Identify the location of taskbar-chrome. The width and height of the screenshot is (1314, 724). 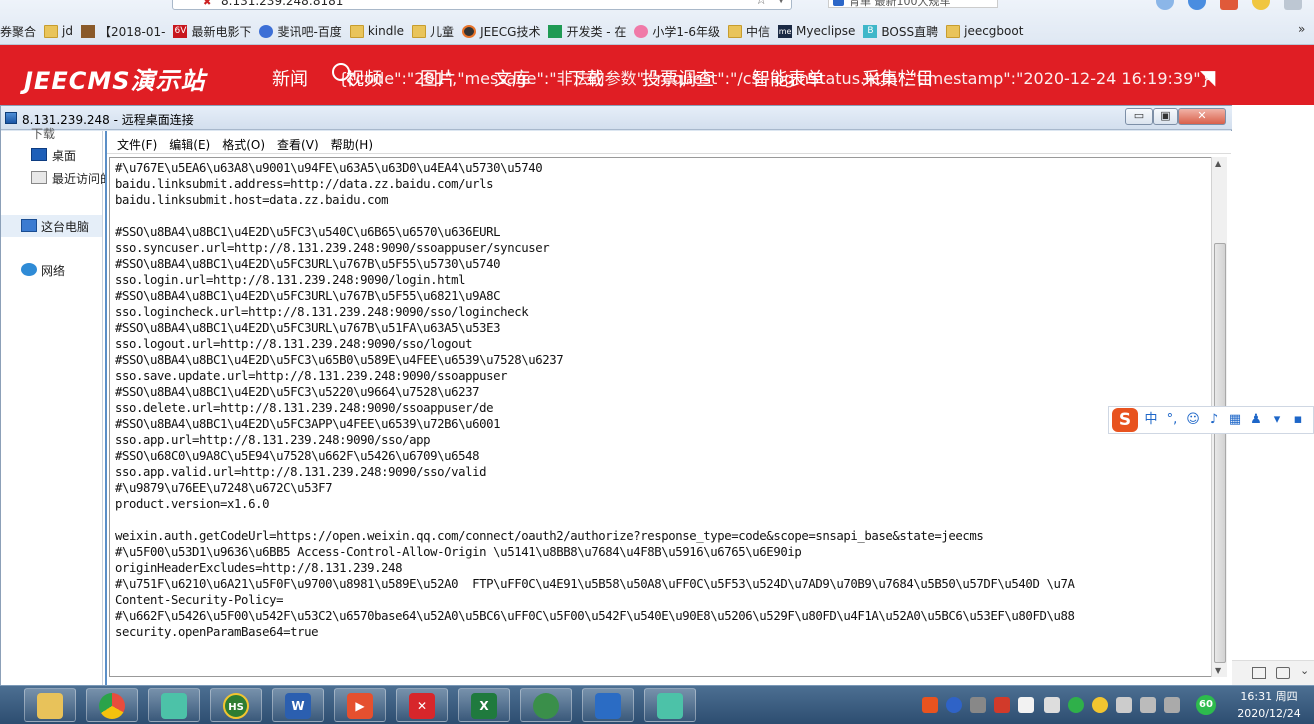
(112, 705).